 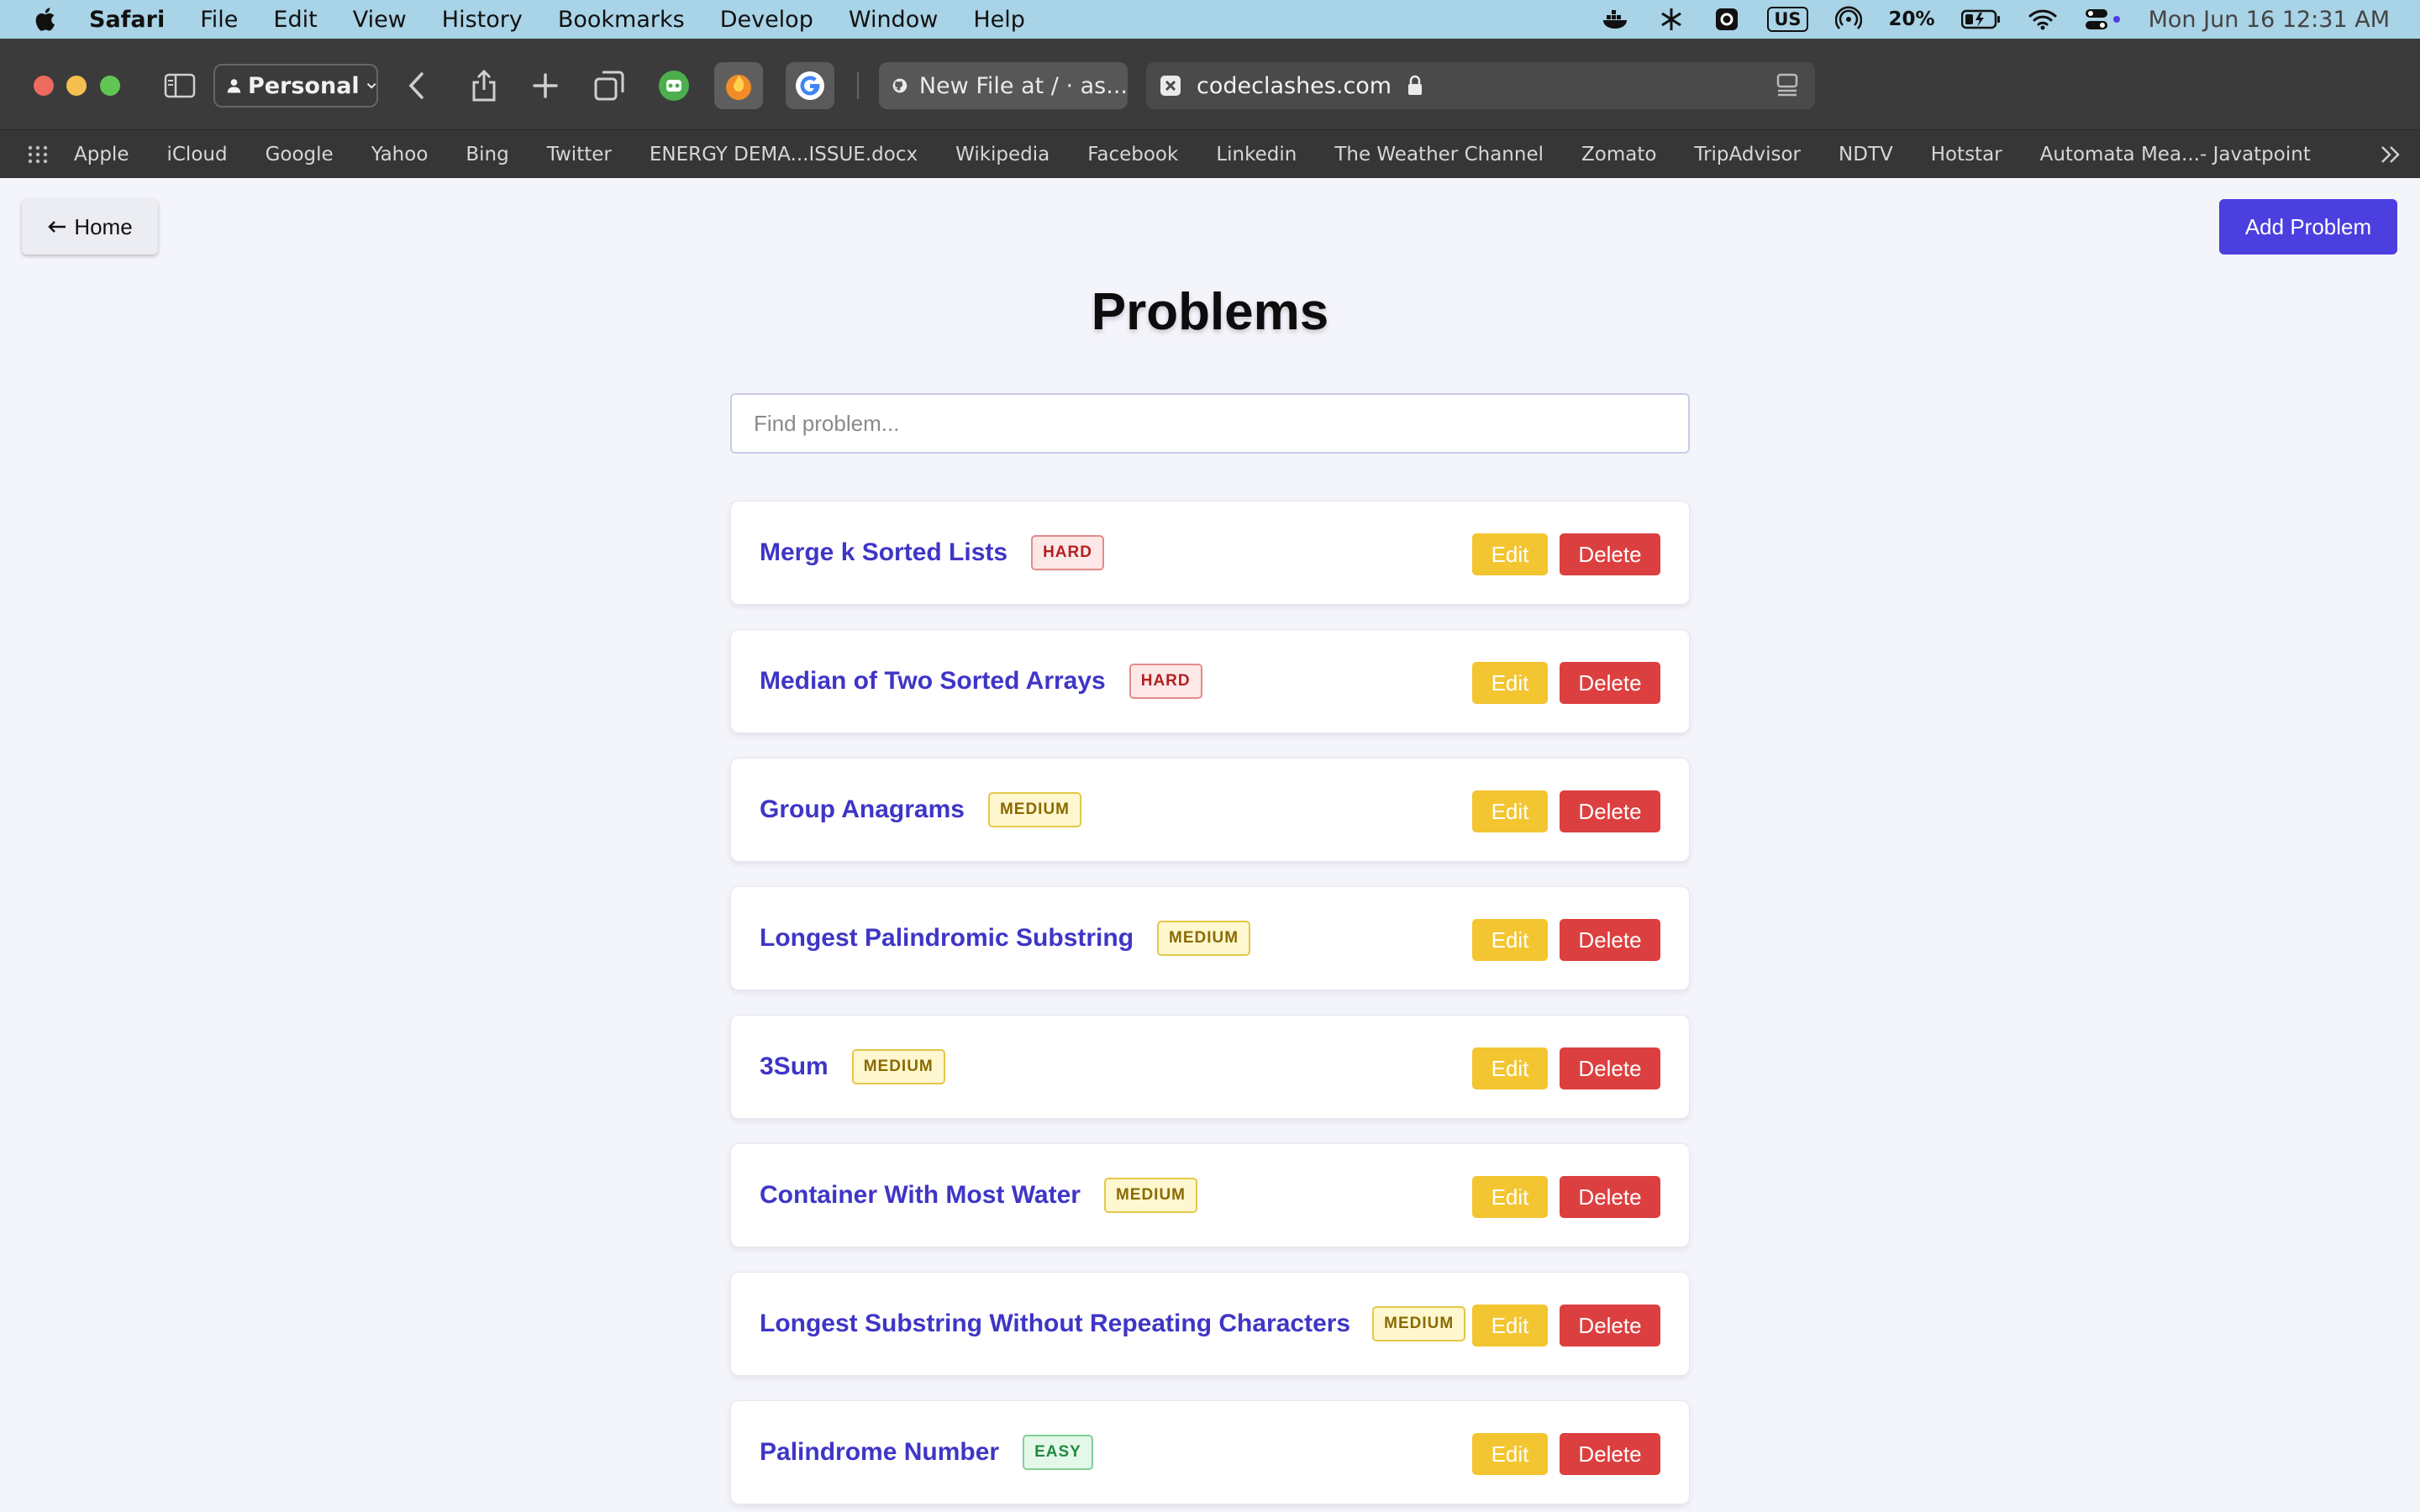 I want to click on menu-app-name: Safari, so click(x=127, y=20).